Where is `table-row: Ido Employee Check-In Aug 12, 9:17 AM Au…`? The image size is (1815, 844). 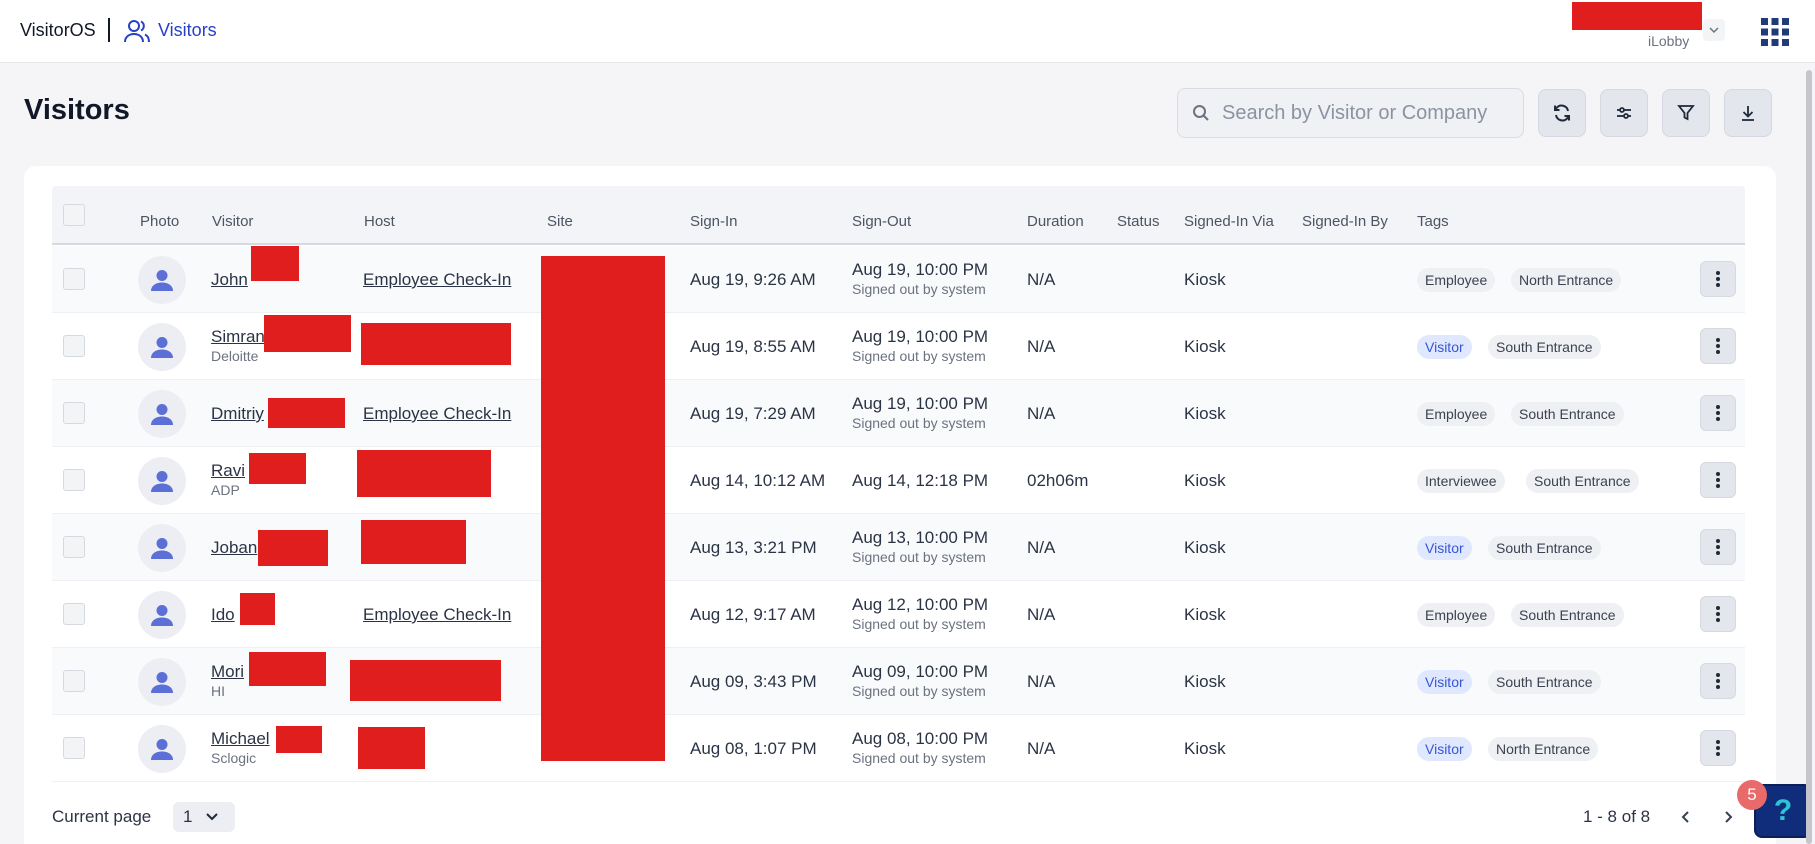
table-row: Ido Employee Check-In Aug 12, 9:17 AM Au… is located at coordinates (898, 614).